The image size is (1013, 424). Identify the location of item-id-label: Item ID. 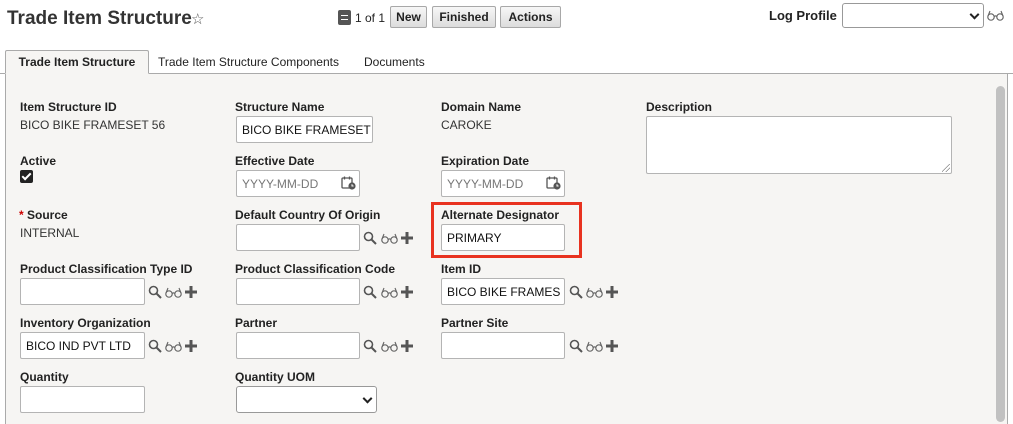
(461, 269).